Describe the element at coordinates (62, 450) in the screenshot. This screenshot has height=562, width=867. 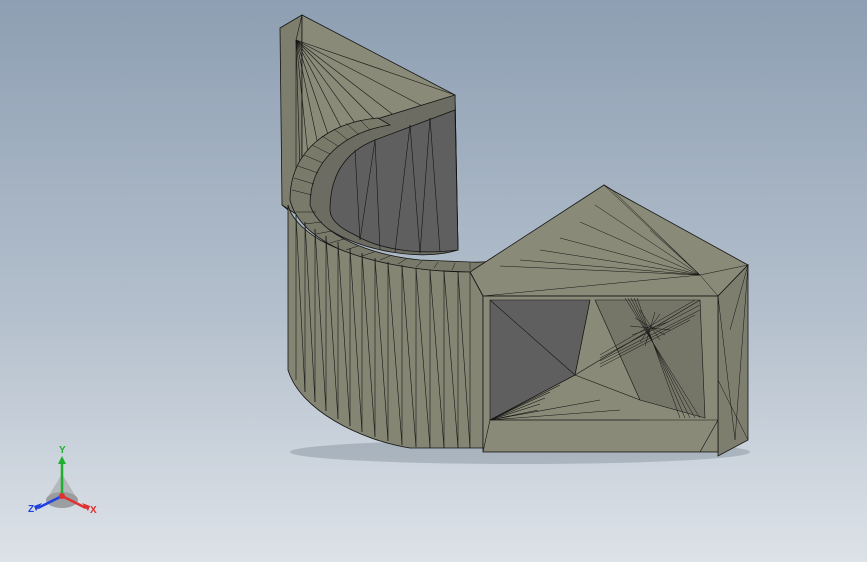
I see `triad-y-label: Y` at that location.